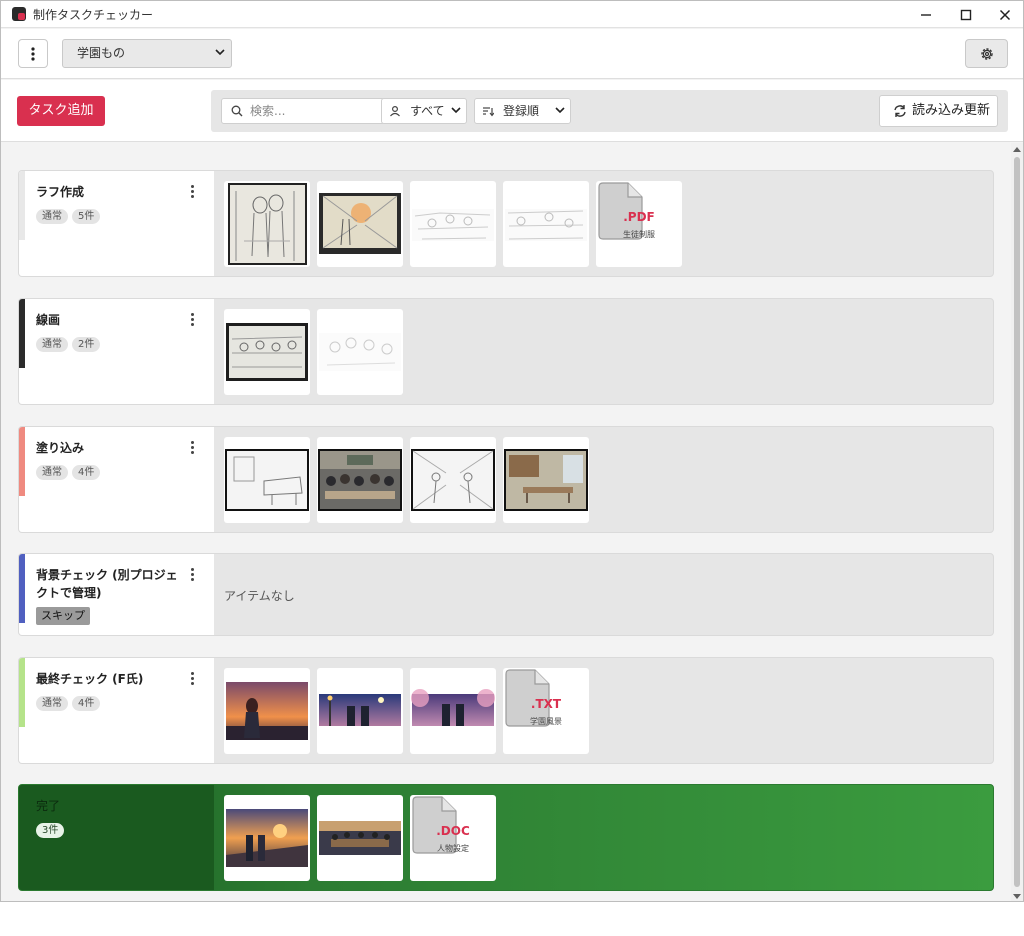  I want to click on file-thumbnail: .PDF 生徒制服, so click(639, 224).